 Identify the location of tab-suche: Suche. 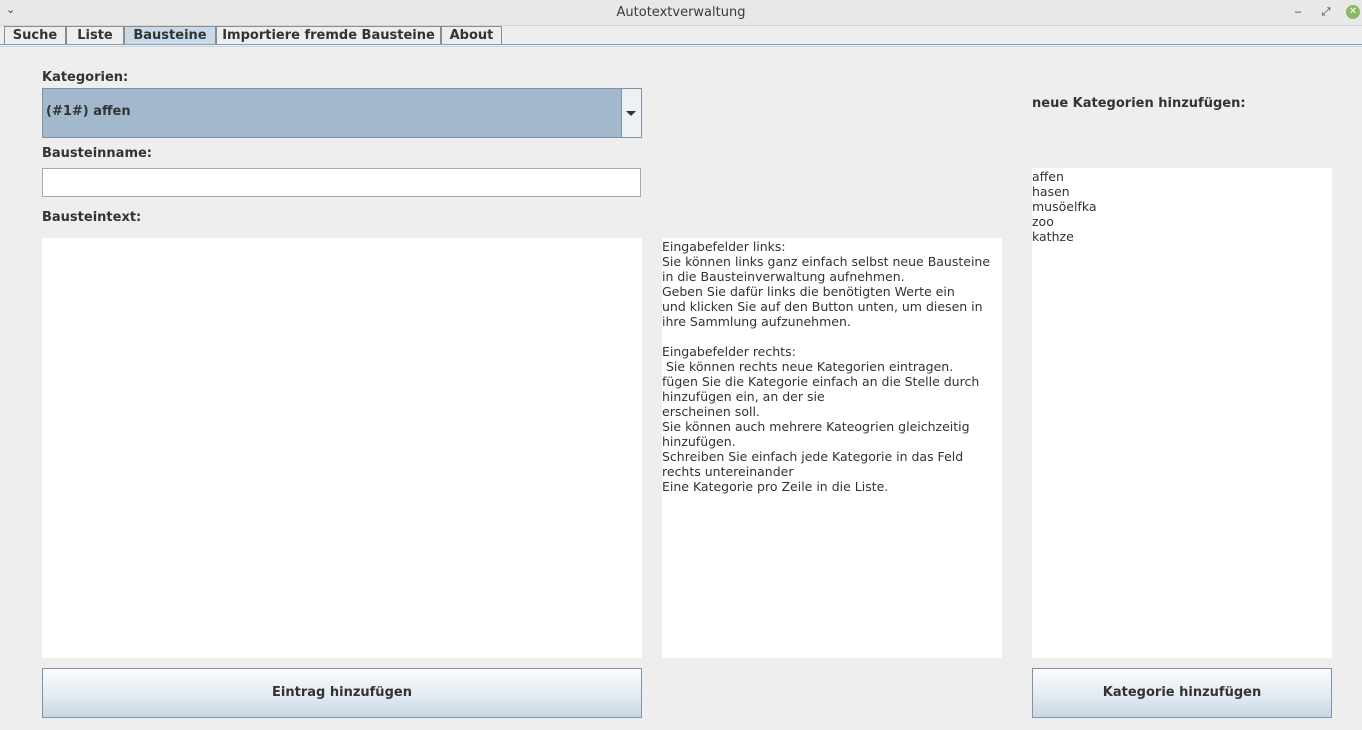
(35, 35).